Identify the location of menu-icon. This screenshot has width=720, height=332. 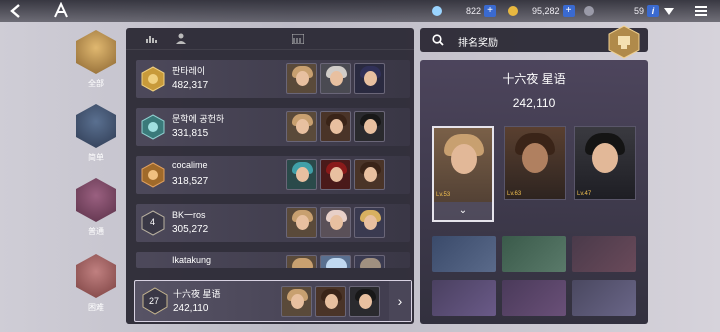
(701, 11).